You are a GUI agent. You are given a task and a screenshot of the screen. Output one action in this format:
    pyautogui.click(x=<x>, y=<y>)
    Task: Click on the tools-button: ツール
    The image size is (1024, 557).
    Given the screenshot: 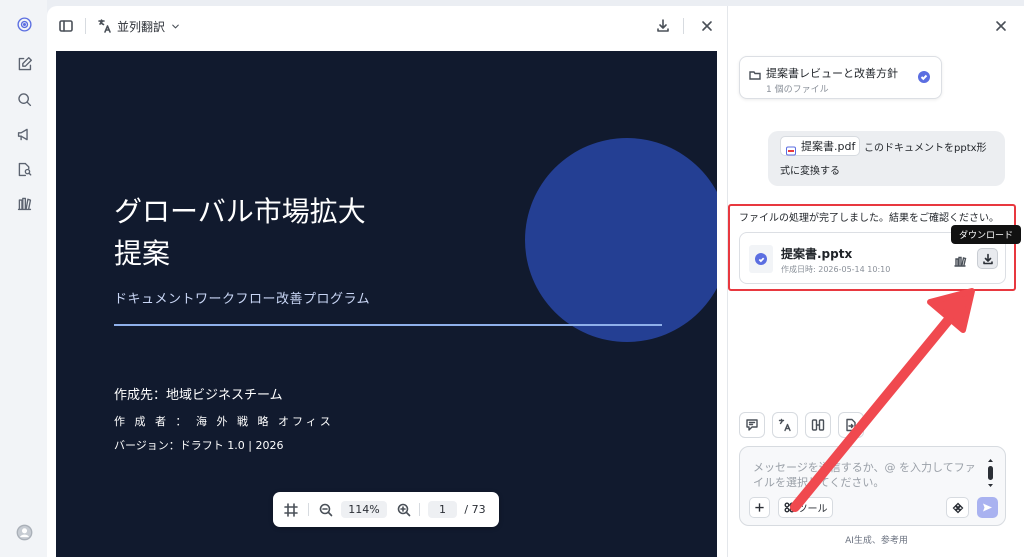 What is the action you would take?
    pyautogui.click(x=805, y=507)
    